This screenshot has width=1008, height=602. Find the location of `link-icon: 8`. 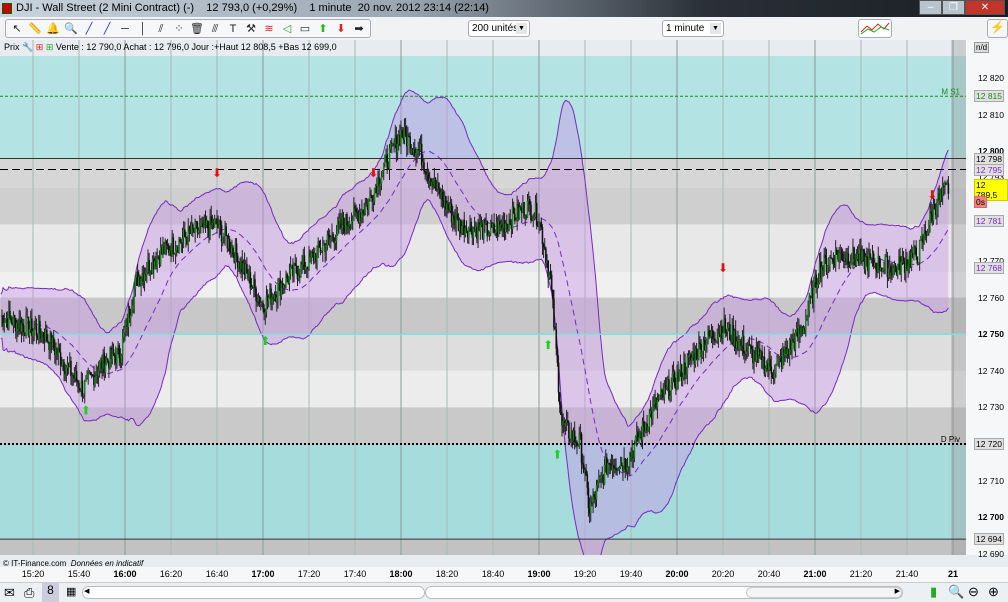

link-icon: 8 is located at coordinates (50, 592).